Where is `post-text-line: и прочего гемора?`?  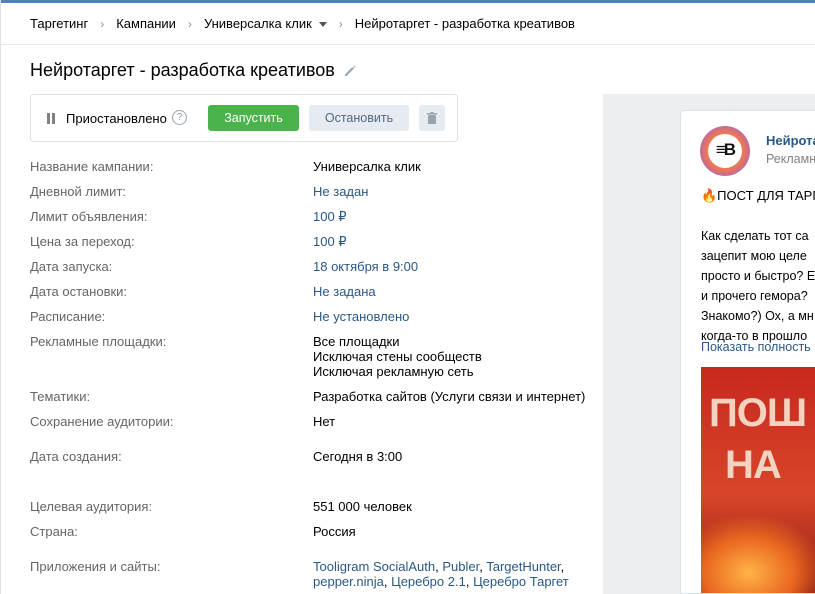 post-text-line: и прочего гемора? is located at coordinates (754, 296).